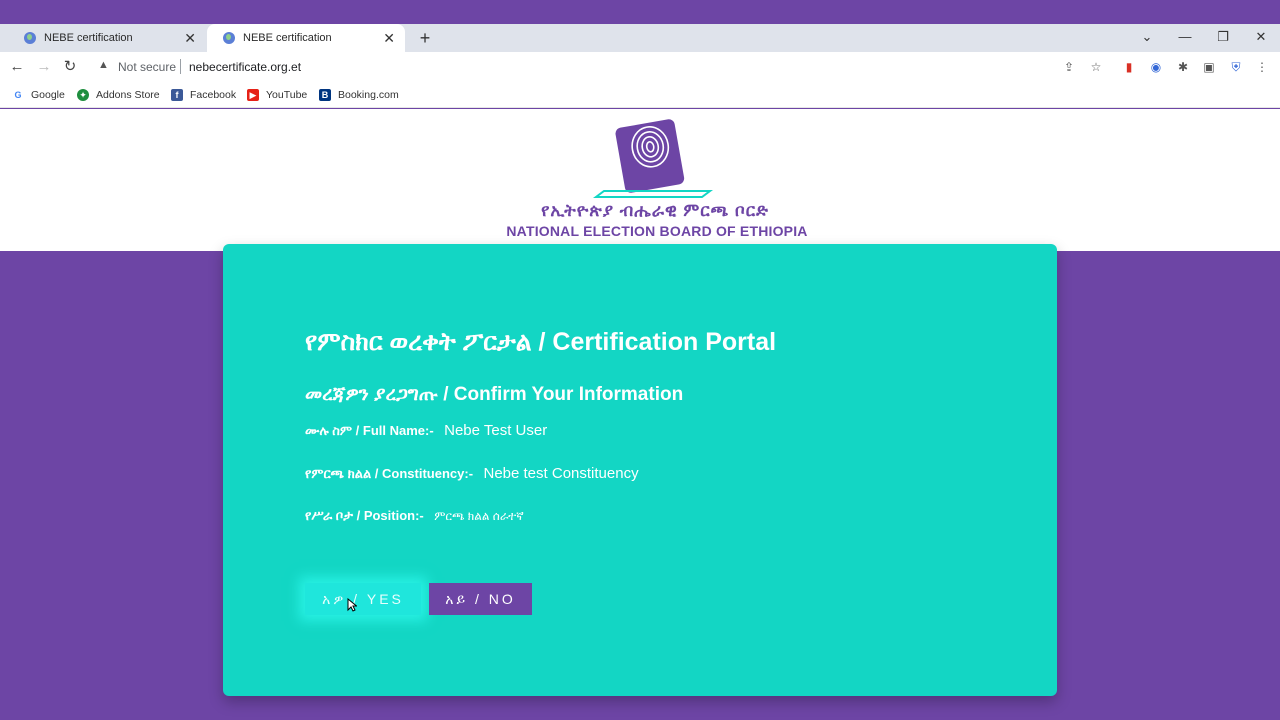  Describe the element at coordinates (561, 473) in the screenshot. I see `constituency-value: Nebe test Constituency` at that location.